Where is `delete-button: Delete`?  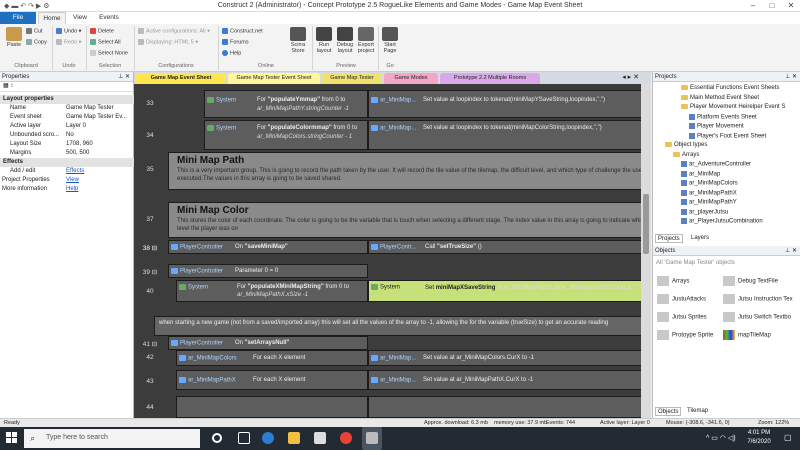
delete-button: Delete is located at coordinates (102, 31).